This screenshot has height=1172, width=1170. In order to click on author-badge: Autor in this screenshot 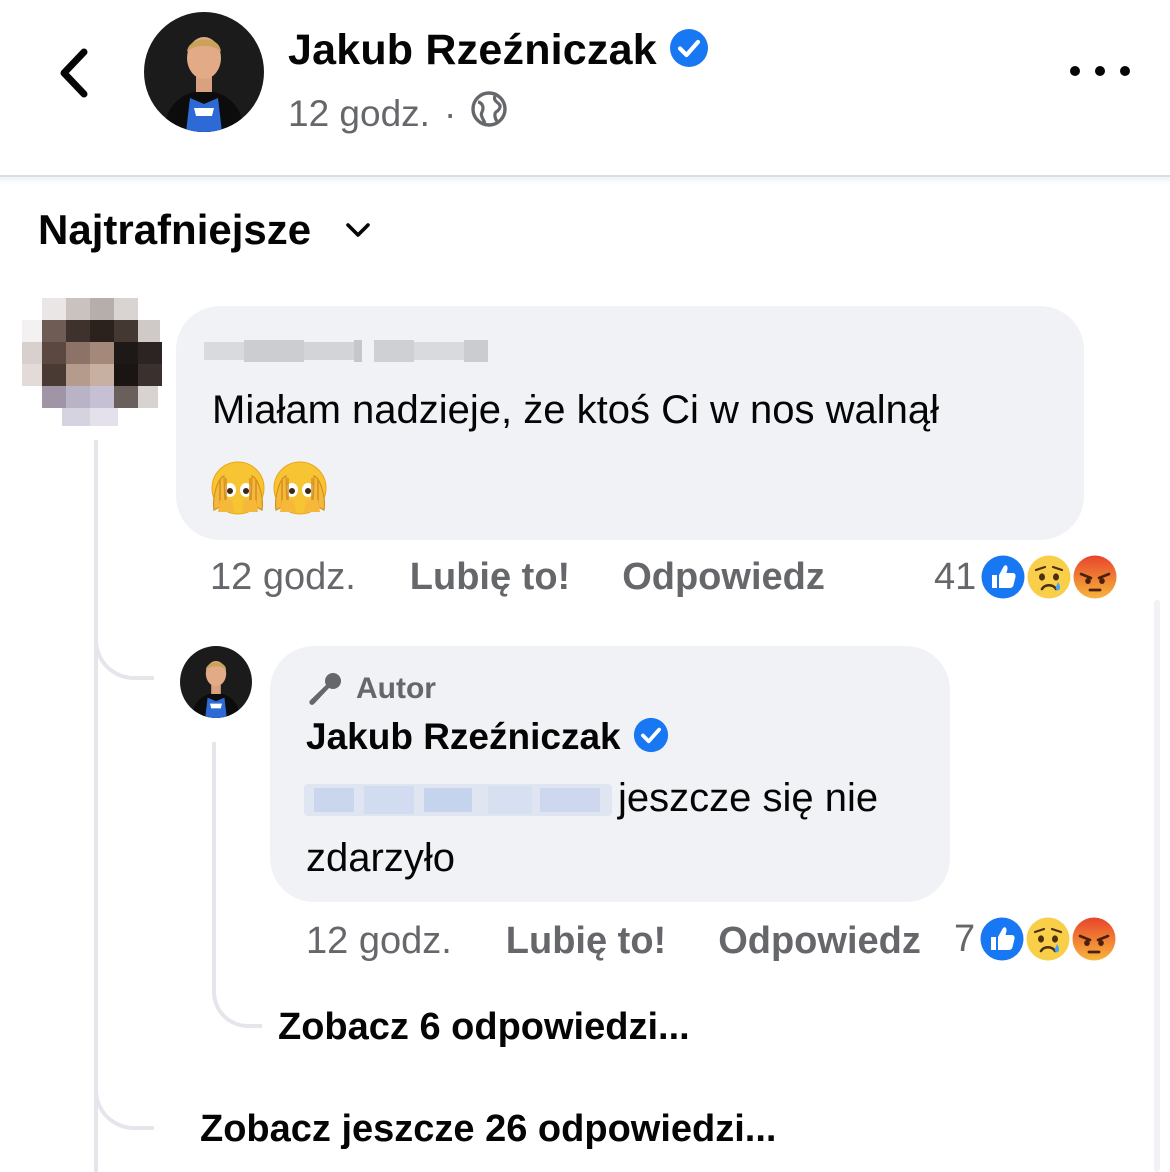, I will do `click(371, 689)`.